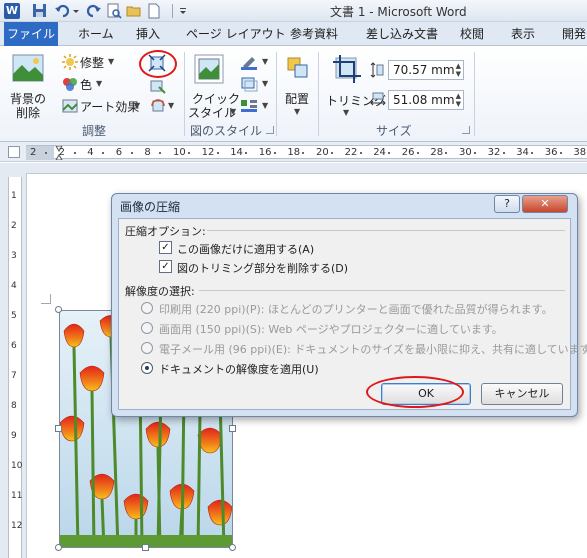  I want to click on apply-only-this-checkbox: ✓, so click(165, 247).